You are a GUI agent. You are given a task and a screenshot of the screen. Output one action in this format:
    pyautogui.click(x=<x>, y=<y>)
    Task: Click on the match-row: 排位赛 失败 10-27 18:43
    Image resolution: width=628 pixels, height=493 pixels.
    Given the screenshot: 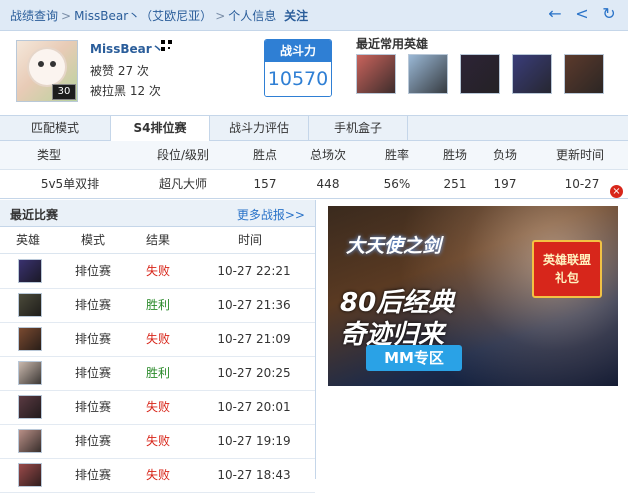 What is the action you would take?
    pyautogui.click(x=157, y=475)
    